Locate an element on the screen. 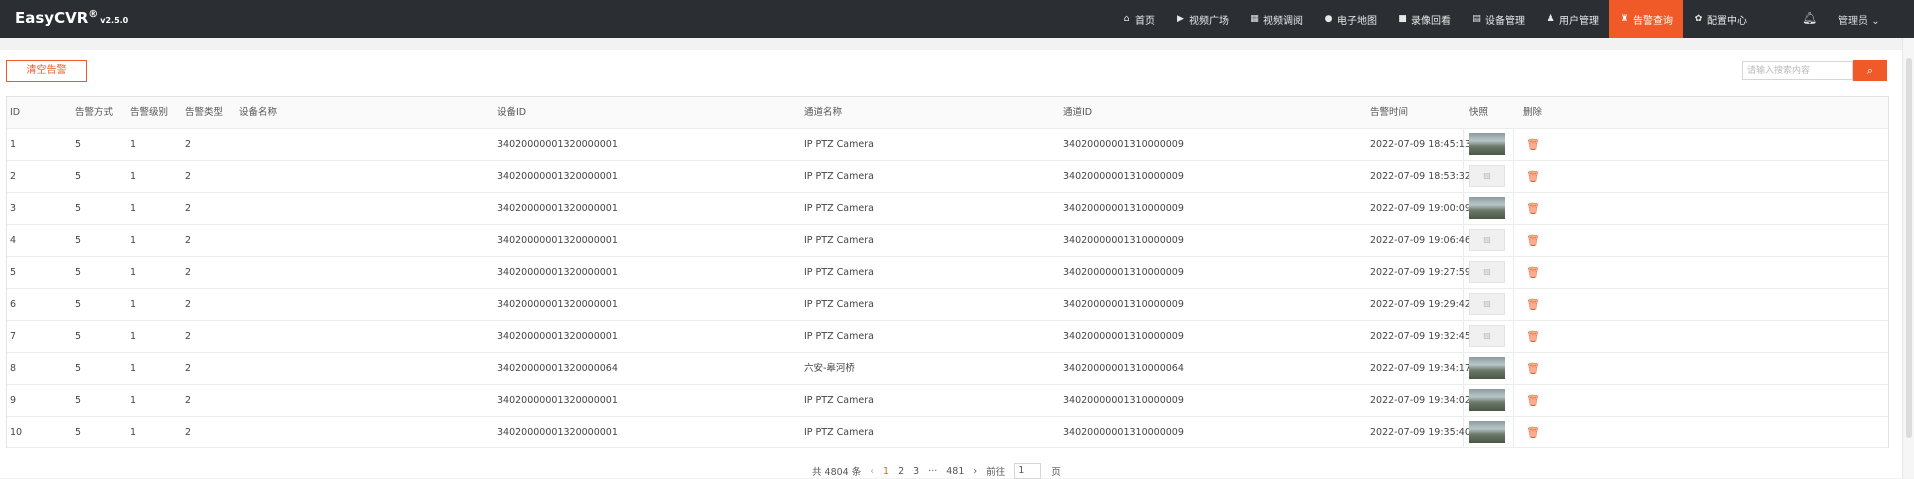  nav-item-label: 视频广场 is located at coordinates (1209, 21).